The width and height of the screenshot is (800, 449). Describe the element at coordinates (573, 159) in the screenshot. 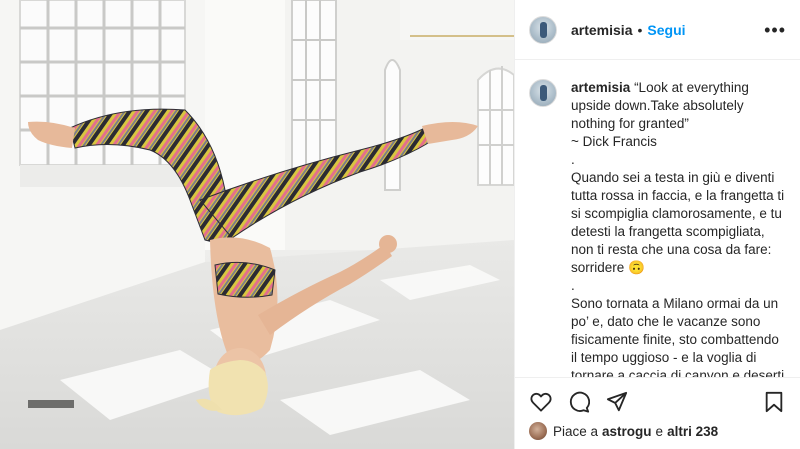

I see `caption-line-3: .` at that location.